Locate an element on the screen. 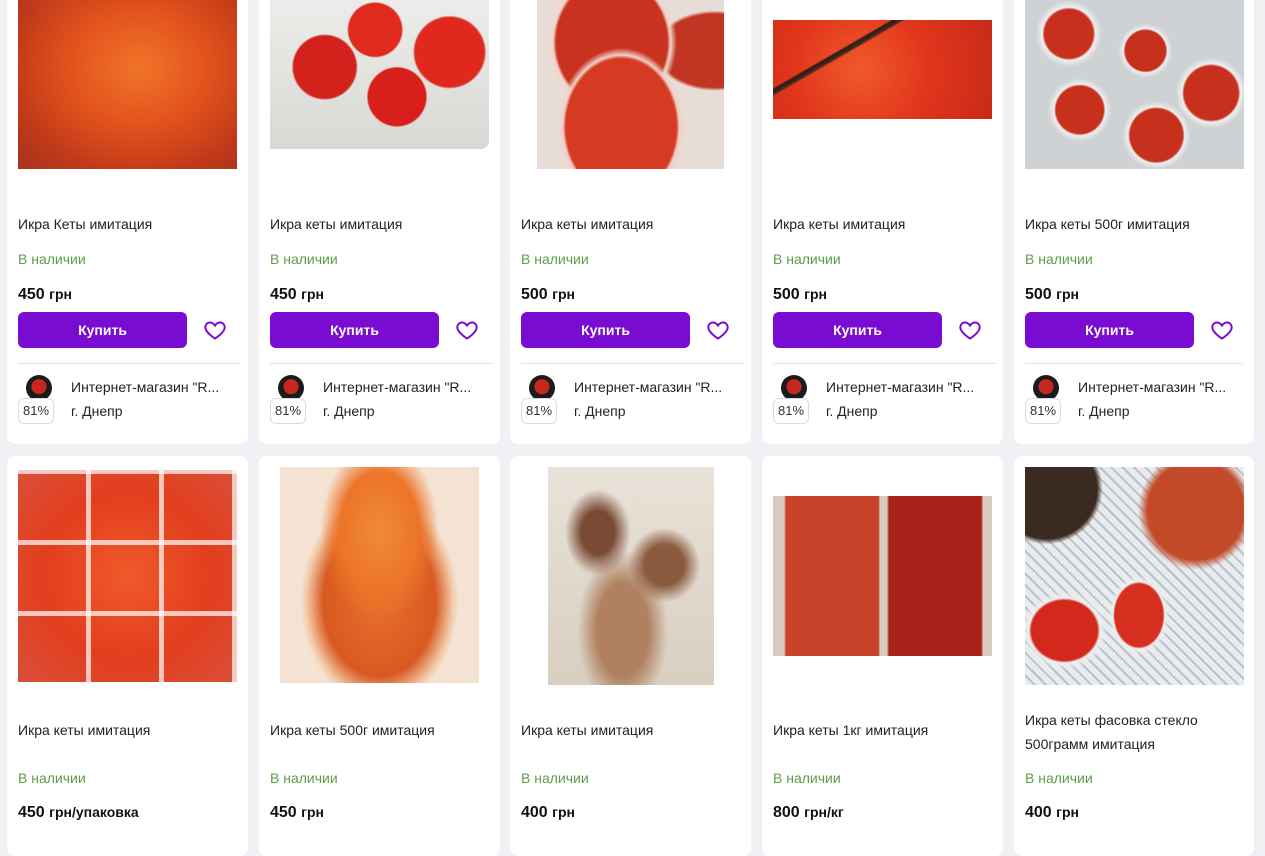 The height and width of the screenshot is (856, 1265). product-card: Икра кеты имитация В наличии 400 грн is located at coordinates (630, 656).